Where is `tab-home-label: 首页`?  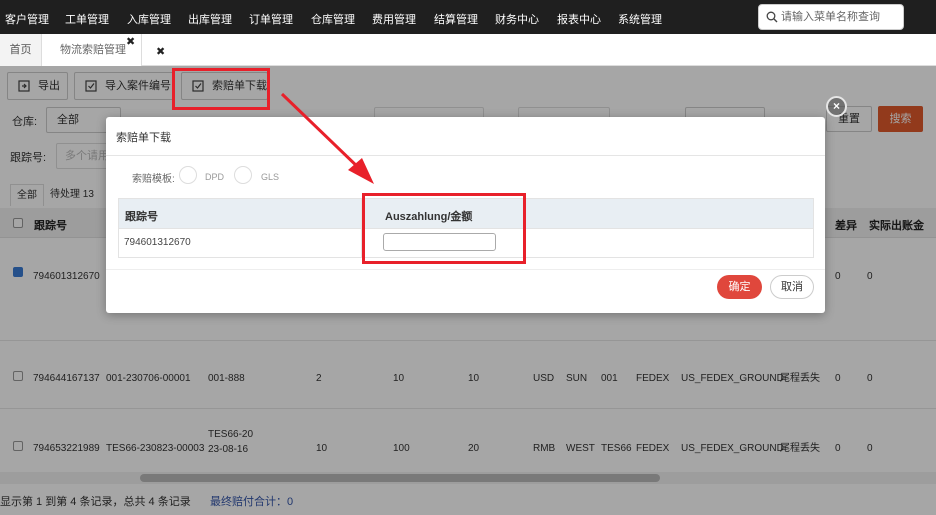
tab-home-label: 首页 is located at coordinates (20, 50).